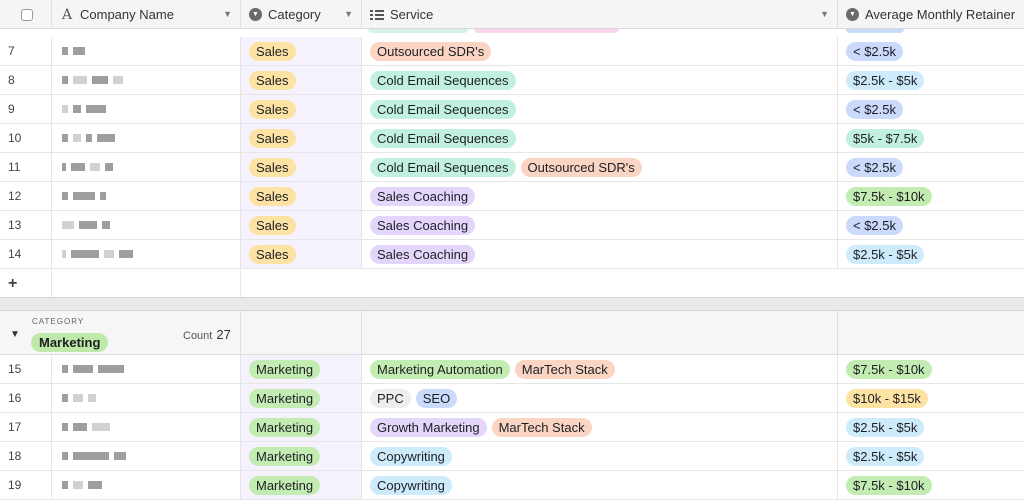 The height and width of the screenshot is (500, 1024). What do you see at coordinates (931, 138) in the screenshot?
I see `retainer-cell: $5k - $7.5k` at bounding box center [931, 138].